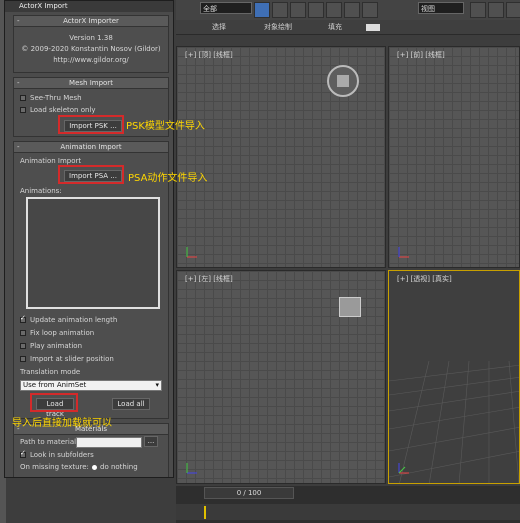  What do you see at coordinates (74, 320) in the screenshot?
I see `update-length-label: Update animation length` at bounding box center [74, 320].